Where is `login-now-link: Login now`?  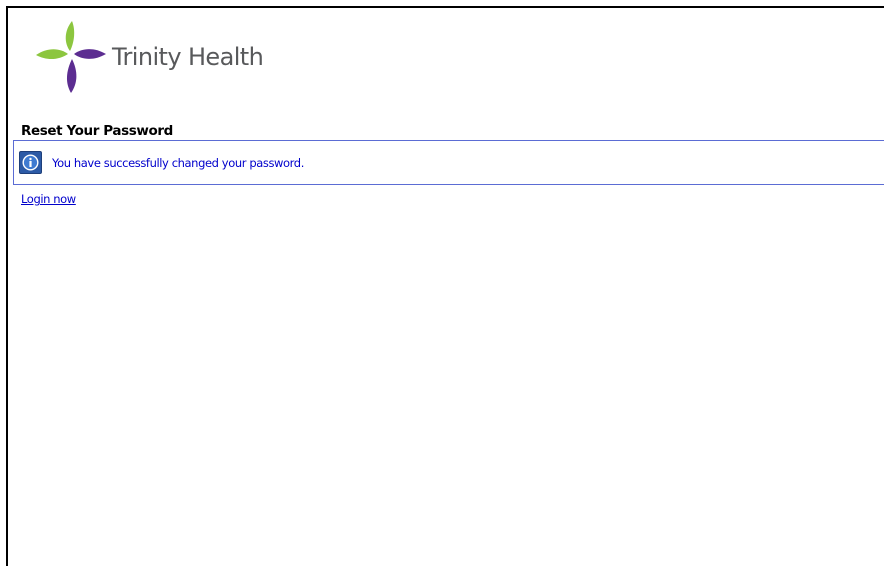 login-now-link: Login now is located at coordinates (48, 199).